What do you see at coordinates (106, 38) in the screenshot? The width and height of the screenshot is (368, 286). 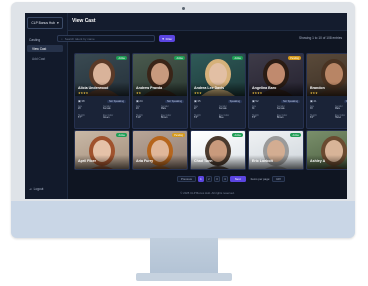 I see `search-input: ⌕ Search talent by name` at bounding box center [106, 38].